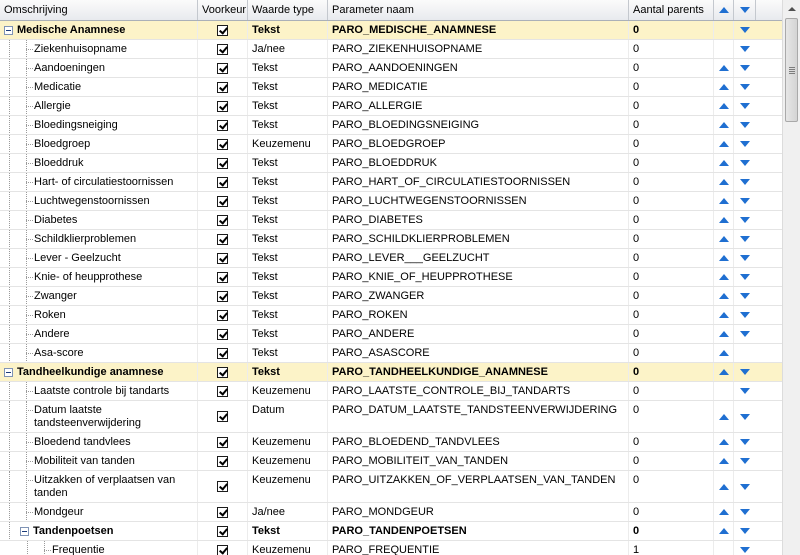 The width and height of the screenshot is (800, 555). Describe the element at coordinates (791, 277) in the screenshot. I see `vertical-scrollbar` at that location.